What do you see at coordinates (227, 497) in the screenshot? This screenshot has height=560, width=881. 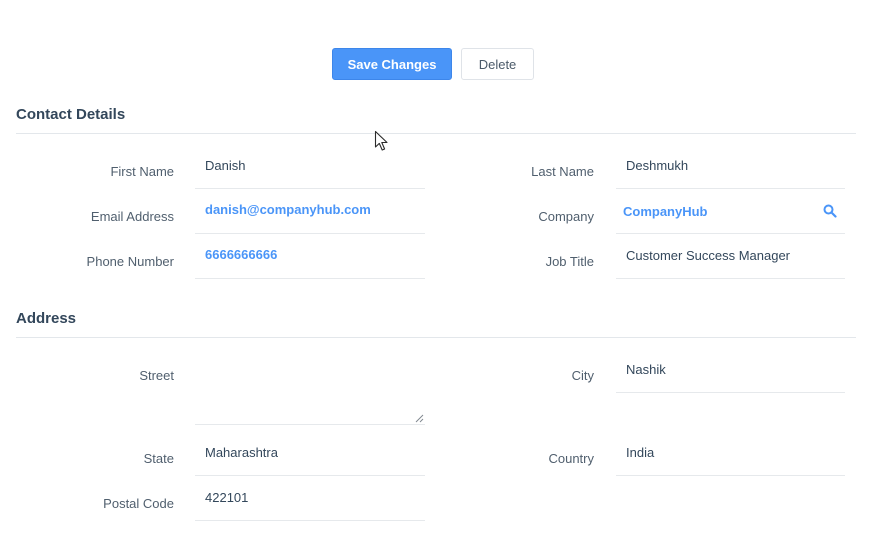 I see `postal-code-value: 422101` at bounding box center [227, 497].